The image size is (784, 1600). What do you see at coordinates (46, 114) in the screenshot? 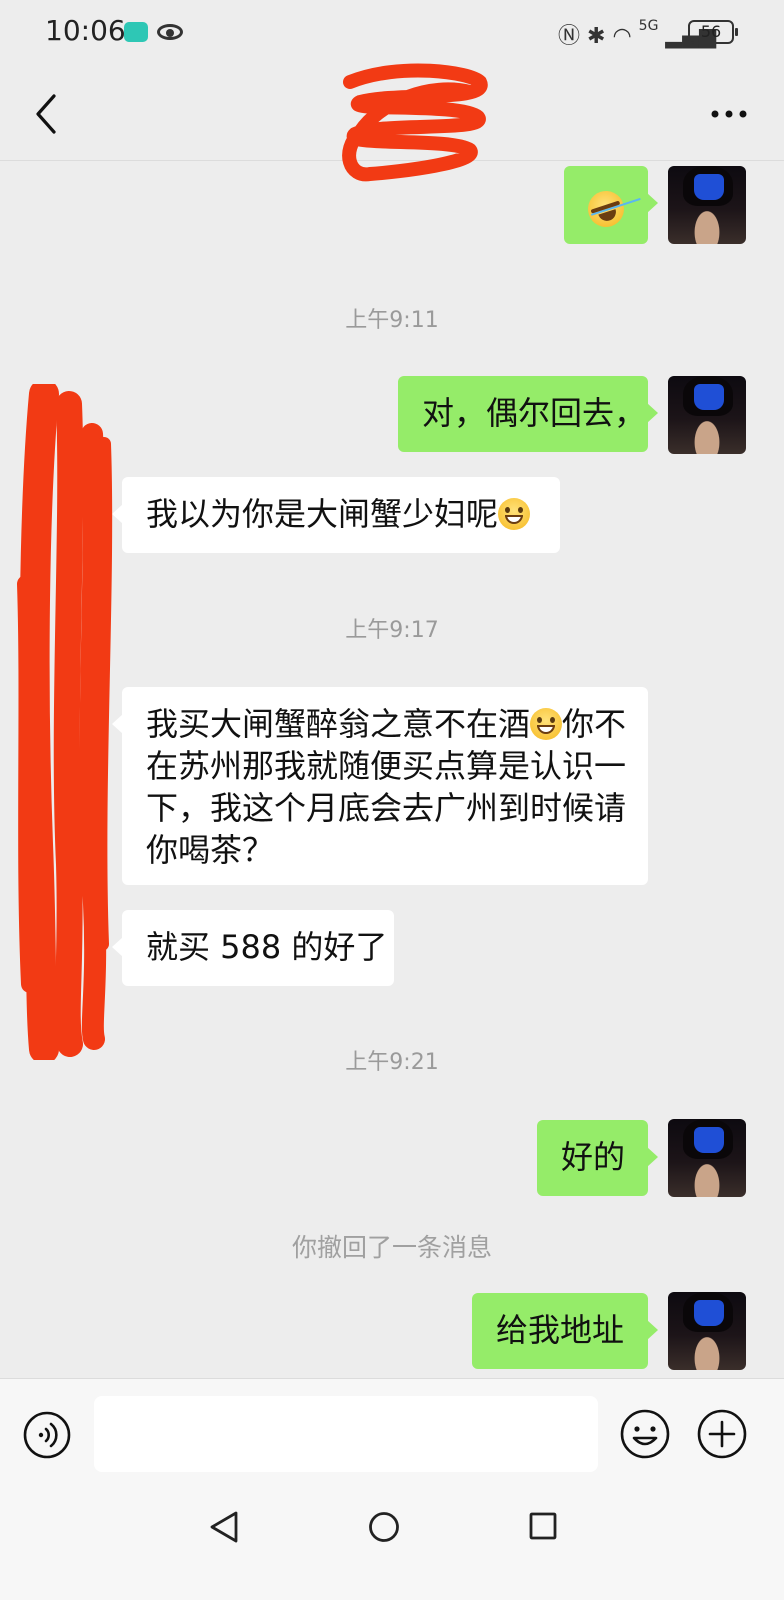
I see `back-arrow-icon` at bounding box center [46, 114].